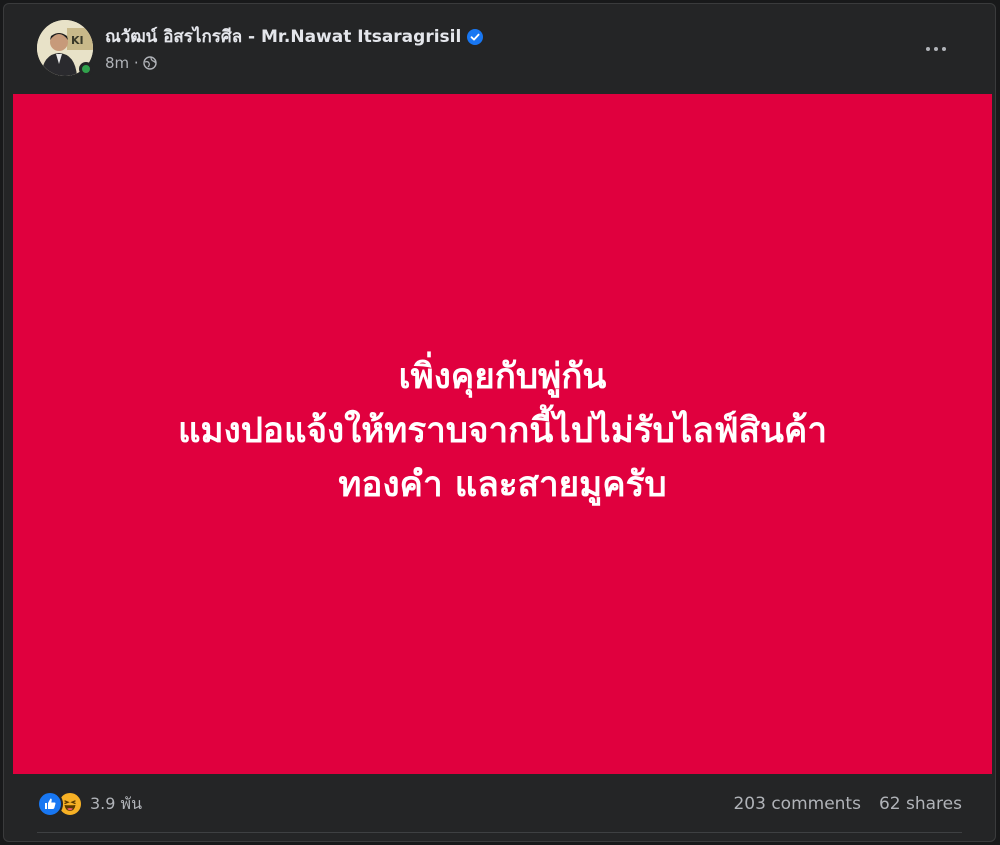 The height and width of the screenshot is (845, 1000). Describe the element at coordinates (77, 40) in the screenshot. I see `svg-text: KI` at that location.